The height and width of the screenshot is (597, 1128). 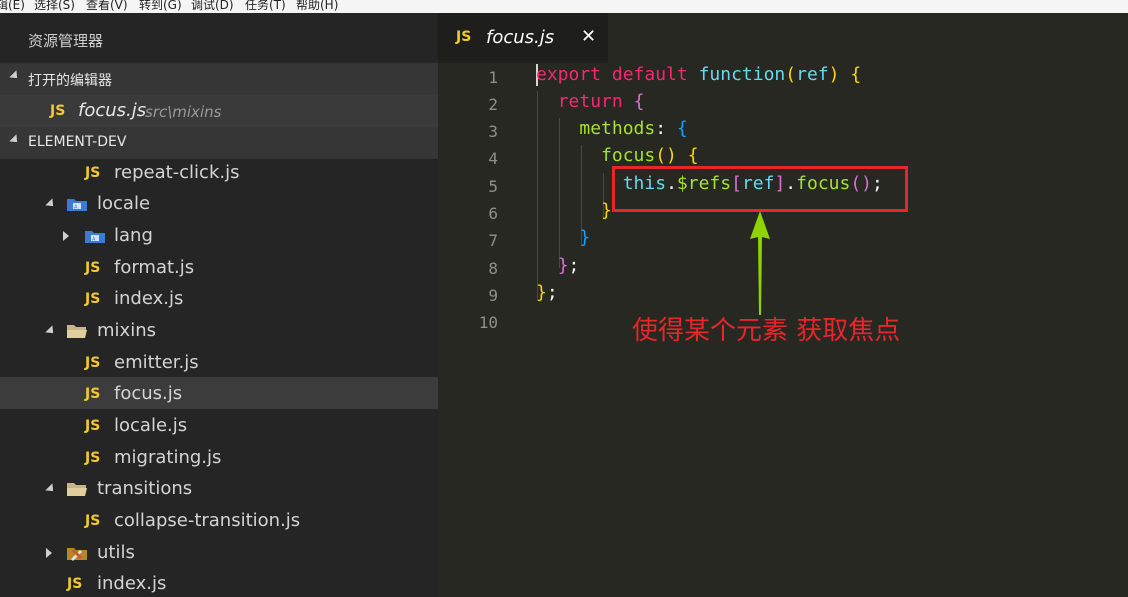 I want to click on token: function, so click(x=742, y=74).